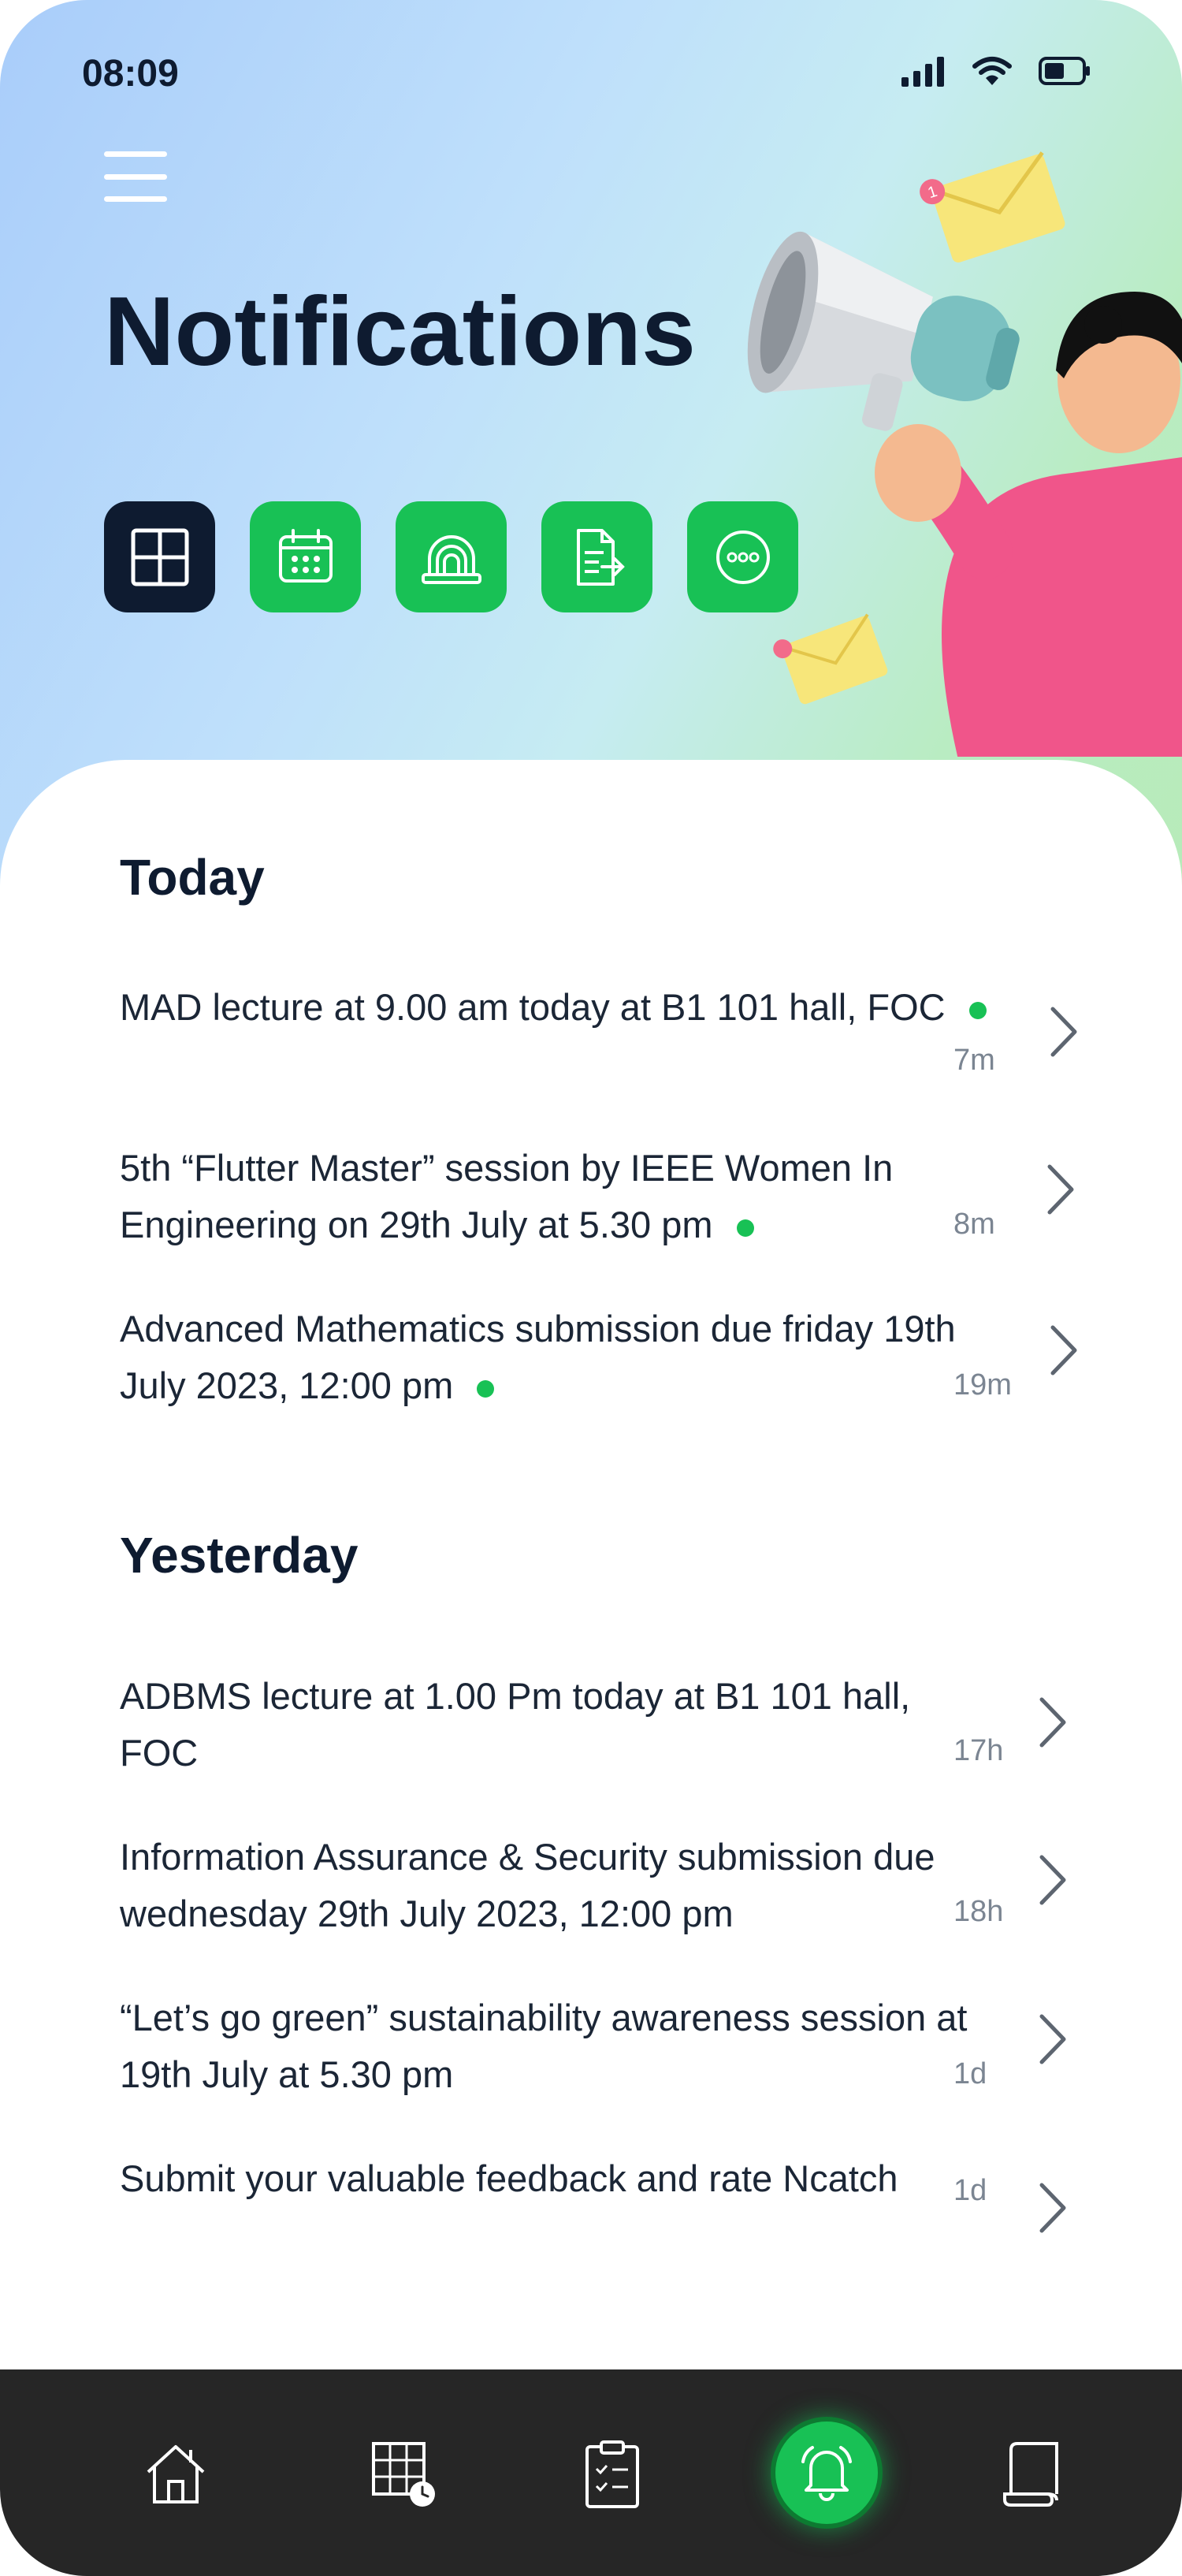 The image size is (1182, 2576). I want to click on nav-timetable, so click(404, 2474).